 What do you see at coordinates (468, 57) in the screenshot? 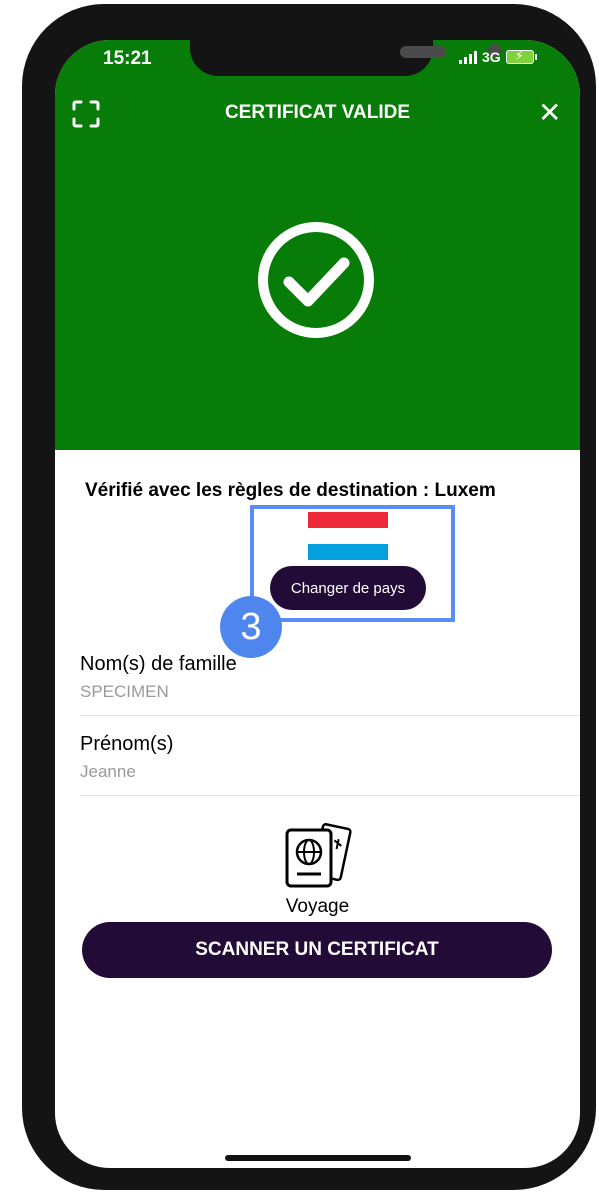
I see `signal-icon` at bounding box center [468, 57].